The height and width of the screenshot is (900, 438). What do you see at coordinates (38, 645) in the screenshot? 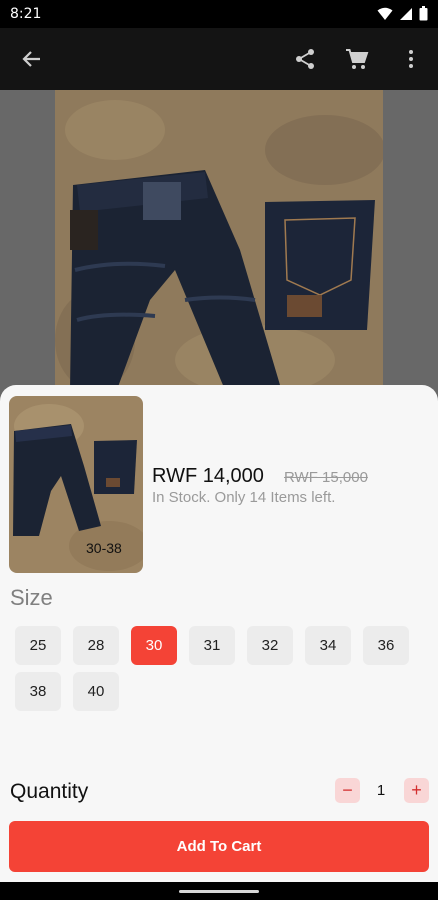
I see `size-option-25: 25` at bounding box center [38, 645].